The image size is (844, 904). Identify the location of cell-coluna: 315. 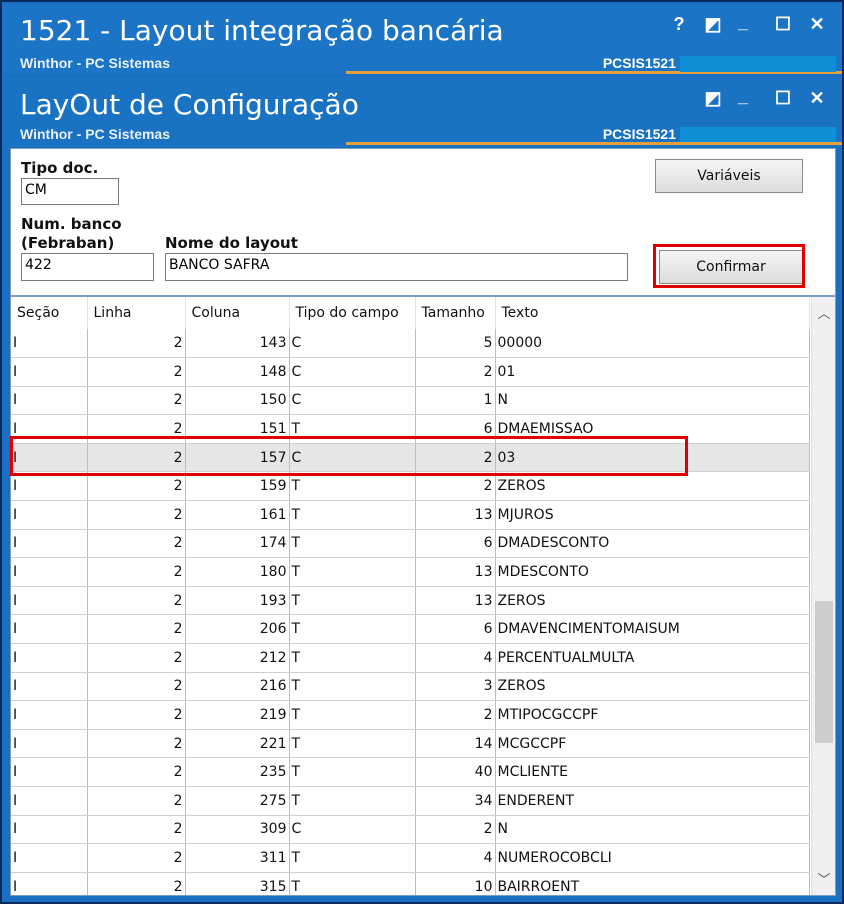
(237, 883).